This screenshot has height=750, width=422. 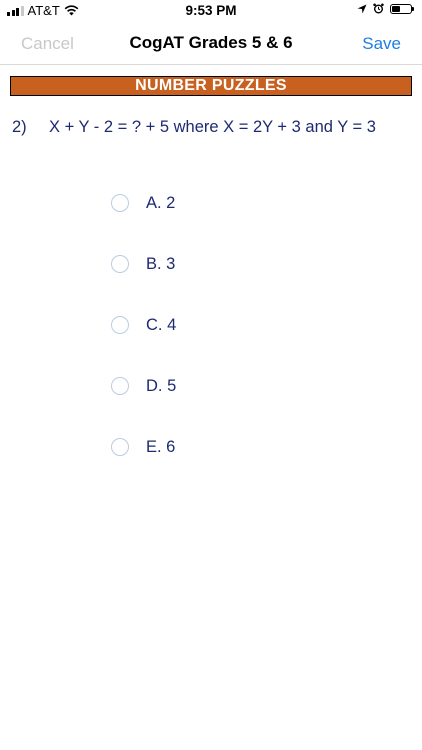 I want to click on option-label: E. 6, so click(x=161, y=446).